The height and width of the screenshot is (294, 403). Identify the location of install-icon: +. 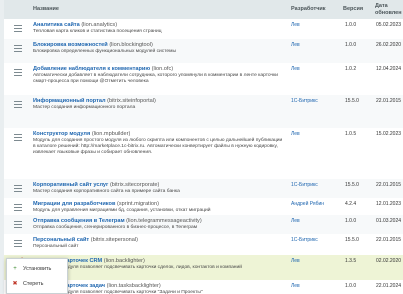
(15, 268).